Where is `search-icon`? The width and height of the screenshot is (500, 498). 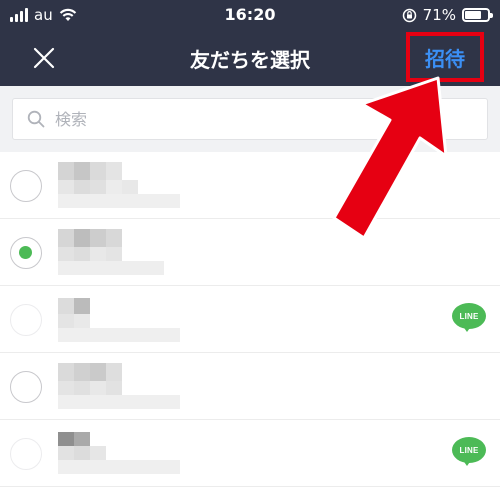
search-icon is located at coordinates (36, 119).